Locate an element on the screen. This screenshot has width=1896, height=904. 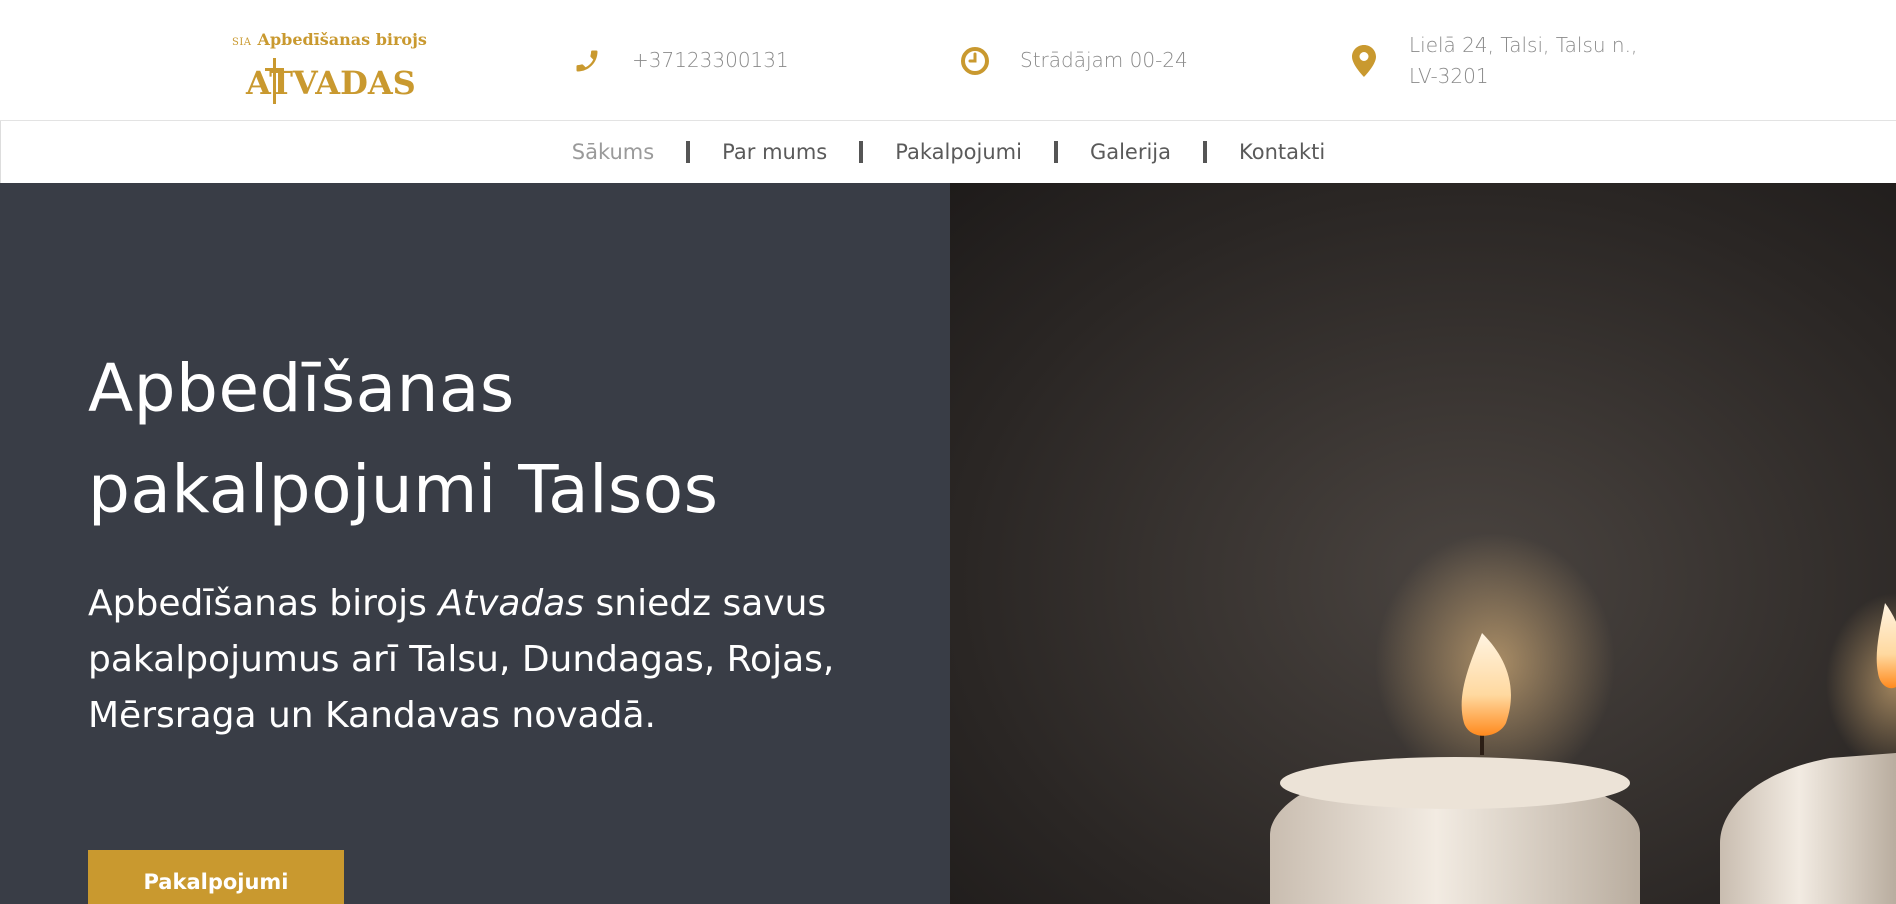
address-text: Lielā 24, Talsi, Talsu n., LV-3201 is located at coordinates (1539, 61).